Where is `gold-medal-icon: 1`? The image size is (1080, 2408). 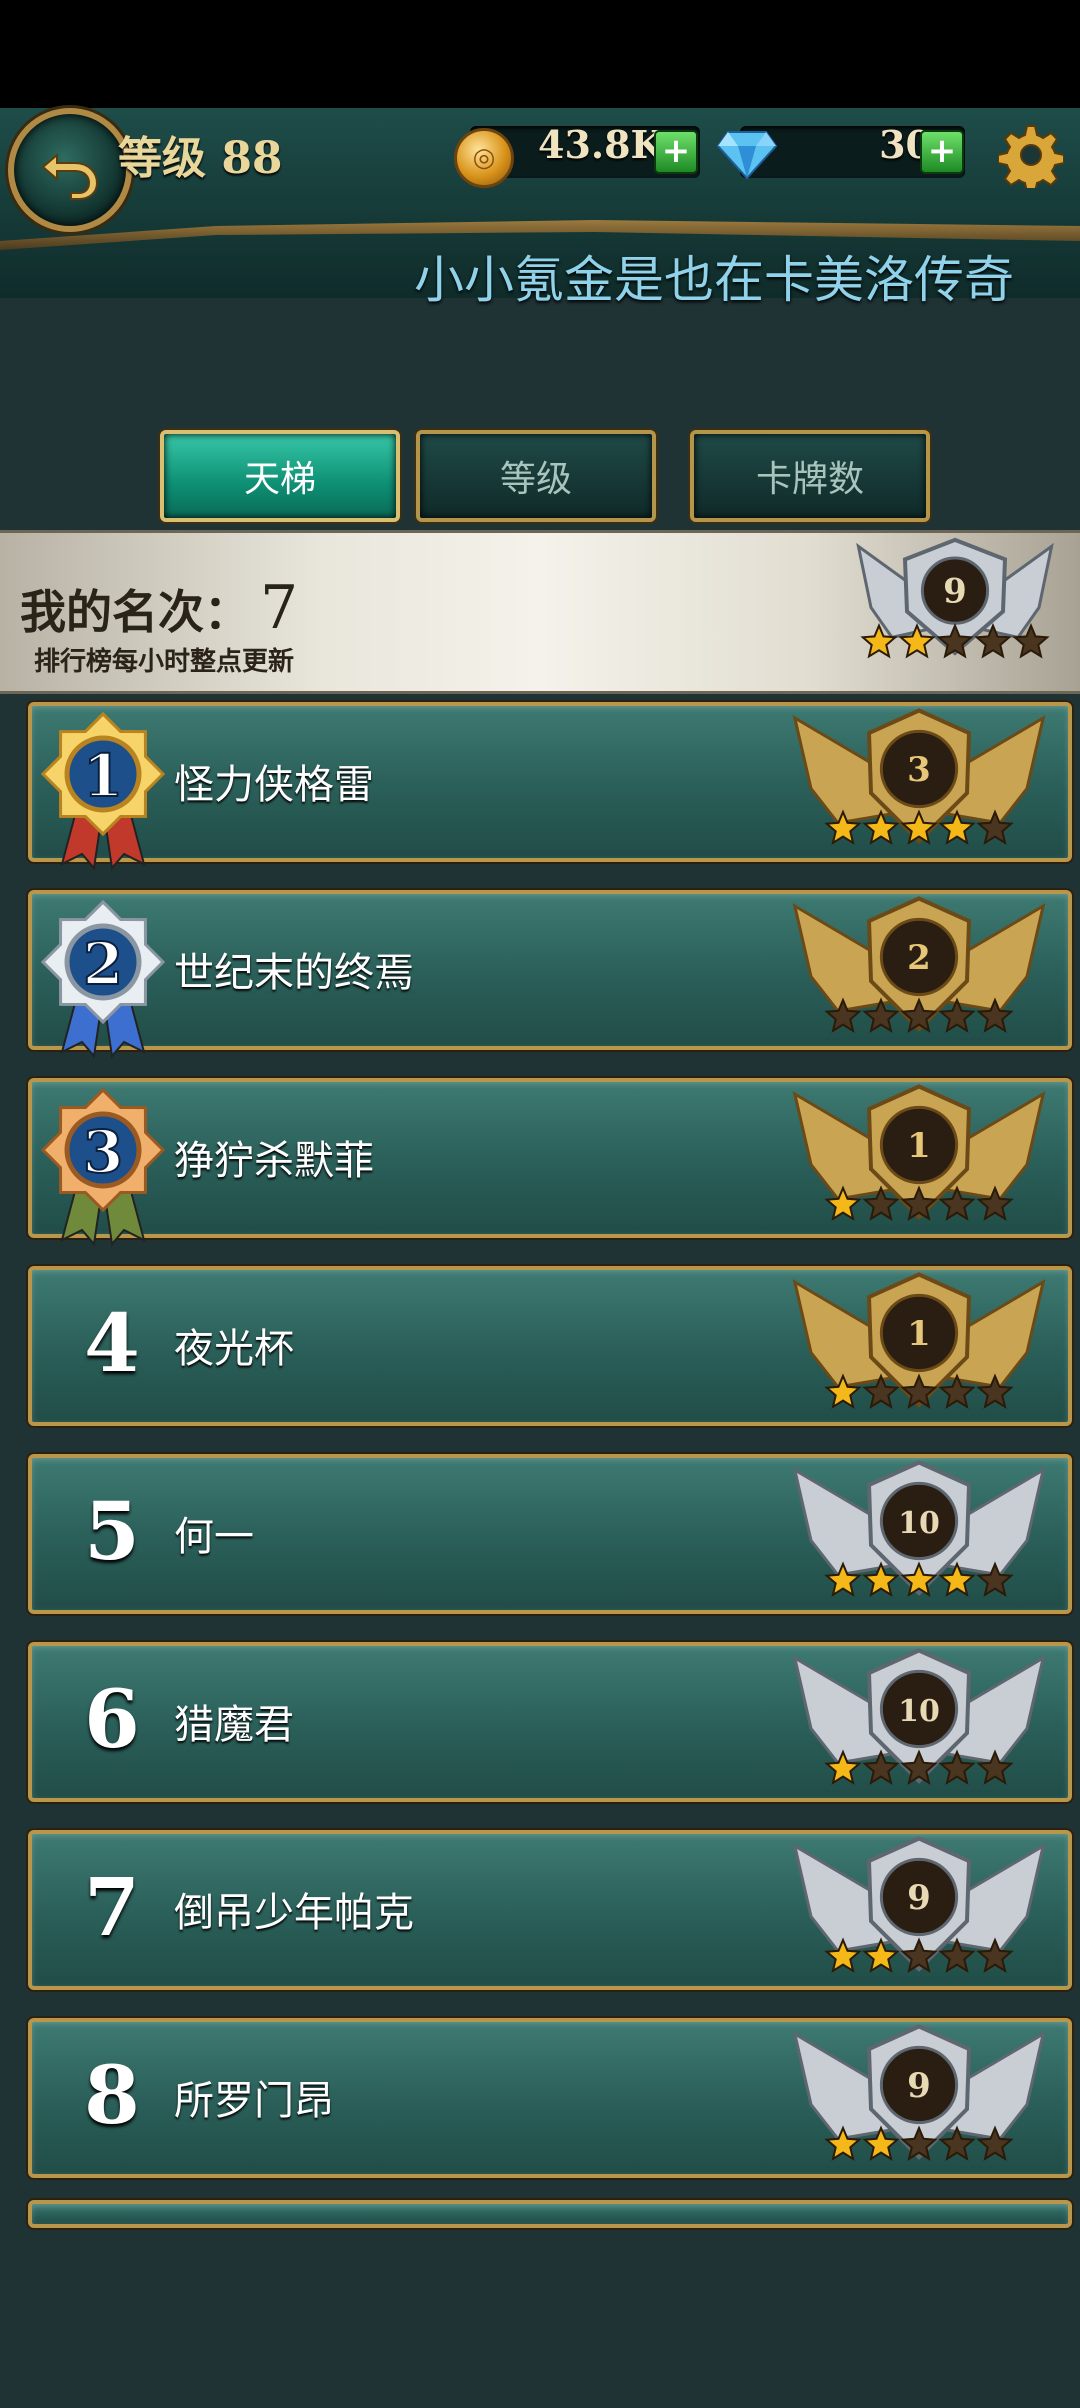
gold-medal-icon: 1 is located at coordinates (103, 788).